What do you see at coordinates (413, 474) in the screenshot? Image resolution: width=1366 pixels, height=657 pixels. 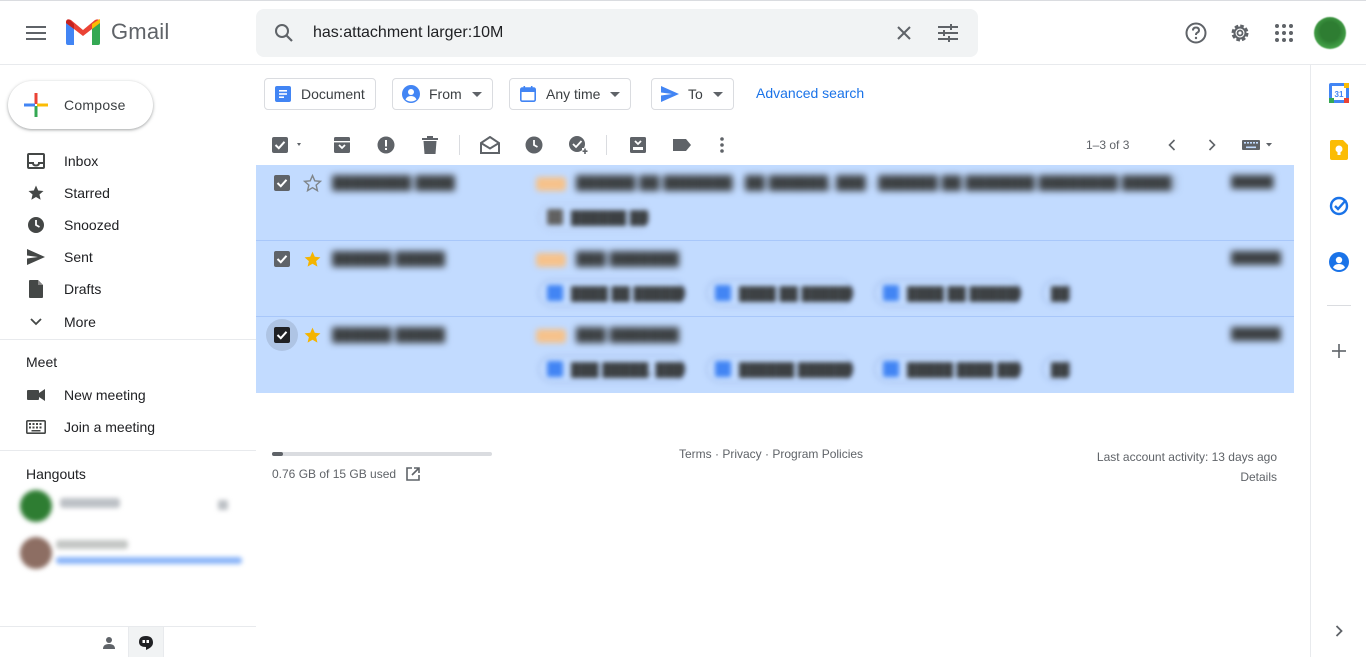 I see `open-in-new-icon` at bounding box center [413, 474].